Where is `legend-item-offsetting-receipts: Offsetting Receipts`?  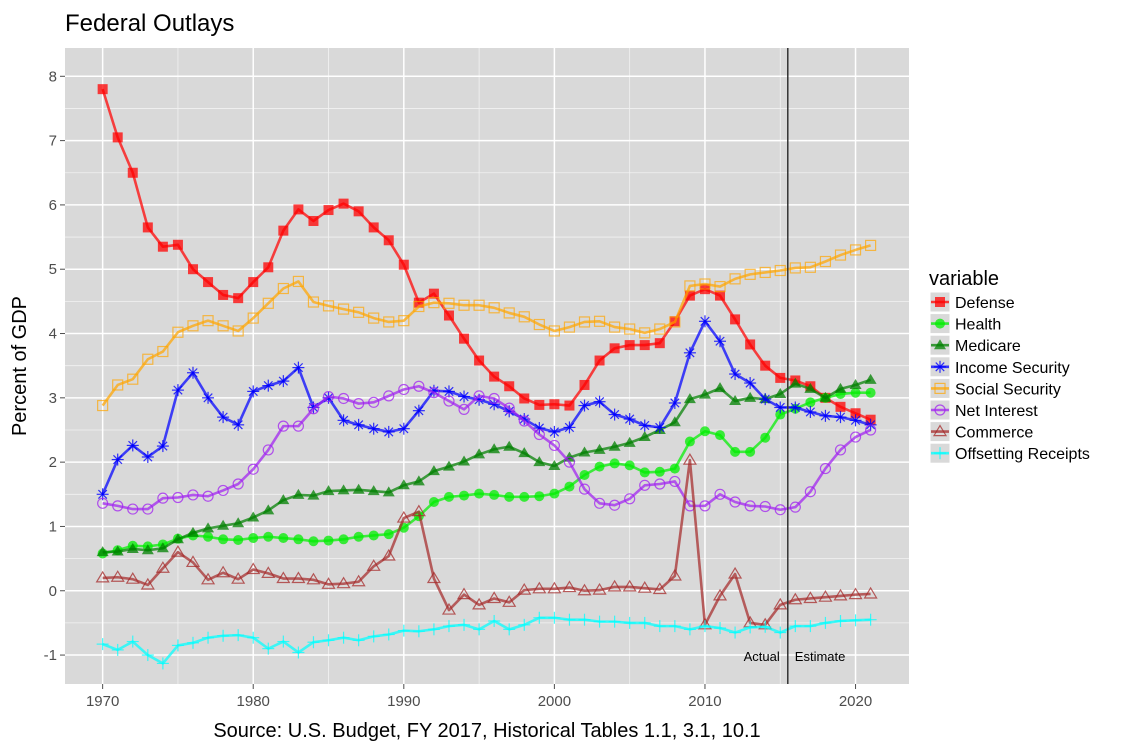
legend-item-offsetting-receipts: Offsetting Receipts is located at coordinates (1009, 453).